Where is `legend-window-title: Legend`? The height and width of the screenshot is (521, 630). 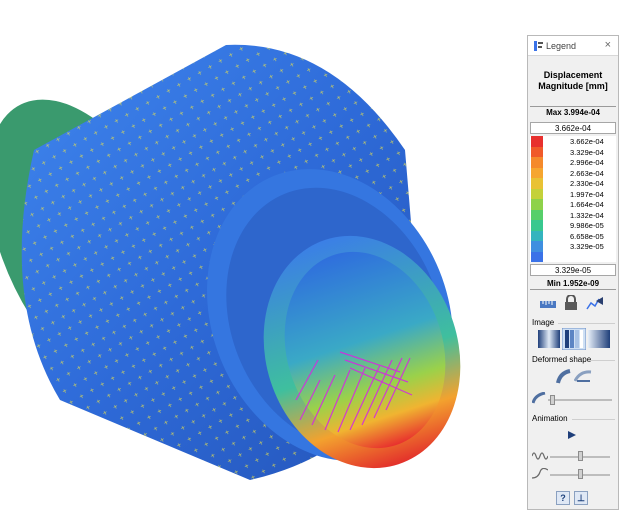 legend-window-title: Legend is located at coordinates (561, 46).